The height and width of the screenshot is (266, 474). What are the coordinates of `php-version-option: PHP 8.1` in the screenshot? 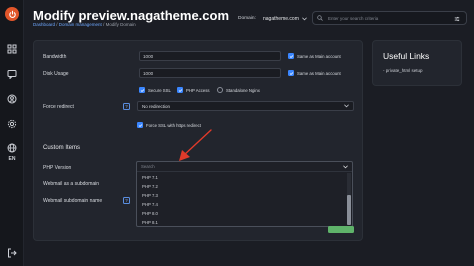 It's located at (241, 222).